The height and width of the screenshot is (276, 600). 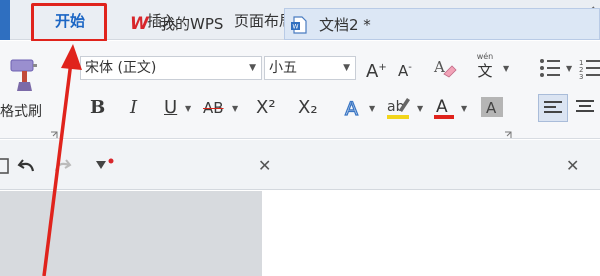 What do you see at coordinates (213, 108) in the screenshot?
I see `strikethrough-button: AB` at bounding box center [213, 108].